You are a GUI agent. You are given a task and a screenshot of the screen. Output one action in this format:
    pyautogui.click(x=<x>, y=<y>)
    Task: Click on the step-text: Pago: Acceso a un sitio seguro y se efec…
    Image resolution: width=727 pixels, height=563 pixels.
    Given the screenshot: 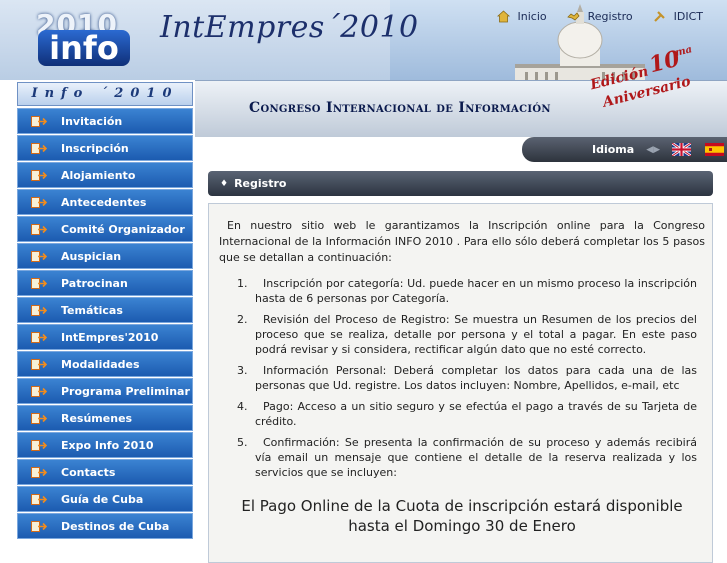 What is the action you would take?
    pyautogui.click(x=476, y=414)
    